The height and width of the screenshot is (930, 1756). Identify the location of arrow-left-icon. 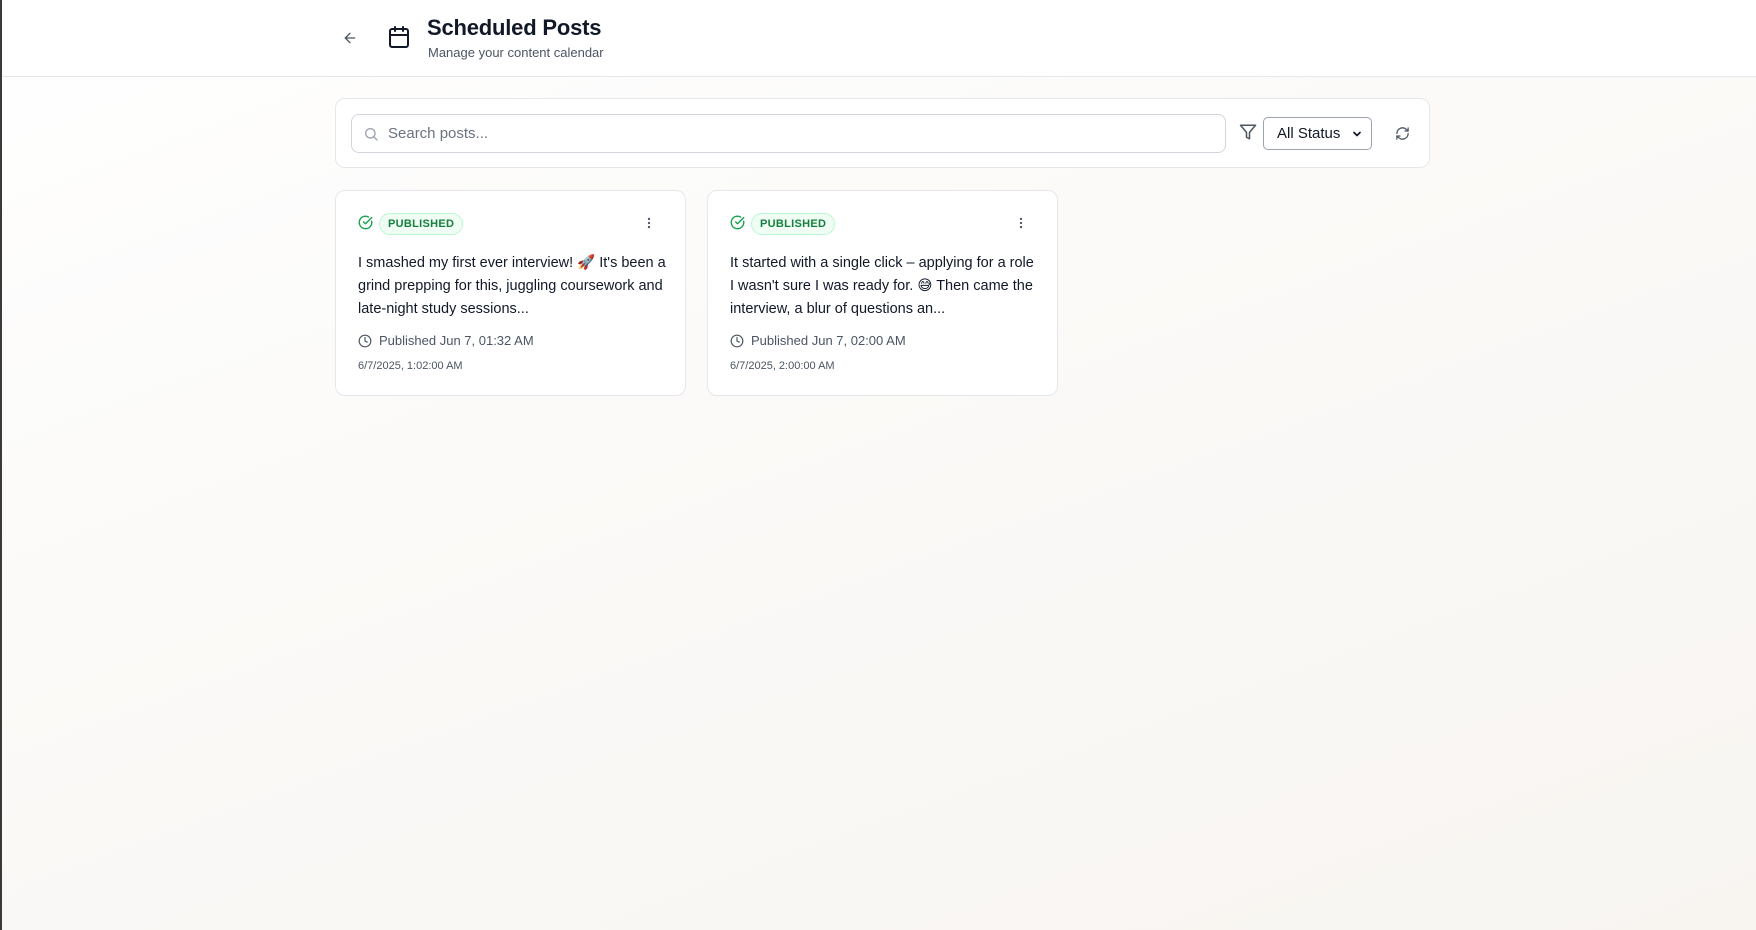
(350, 38).